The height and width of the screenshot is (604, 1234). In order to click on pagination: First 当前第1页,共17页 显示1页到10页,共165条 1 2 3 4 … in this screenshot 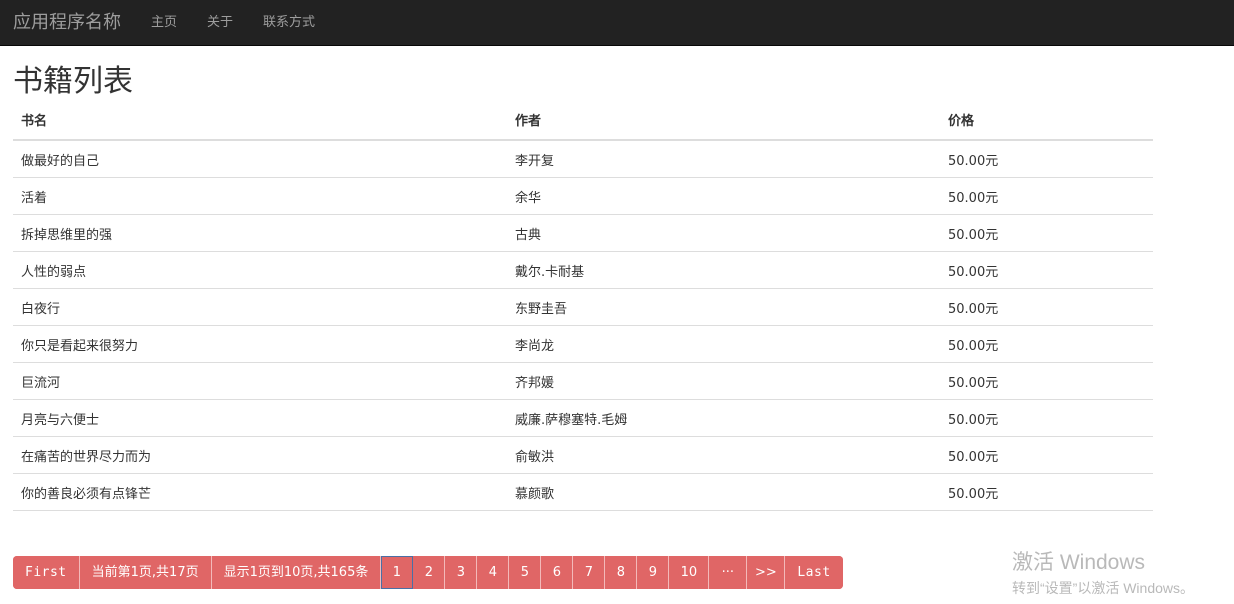, I will do `click(428, 572)`.